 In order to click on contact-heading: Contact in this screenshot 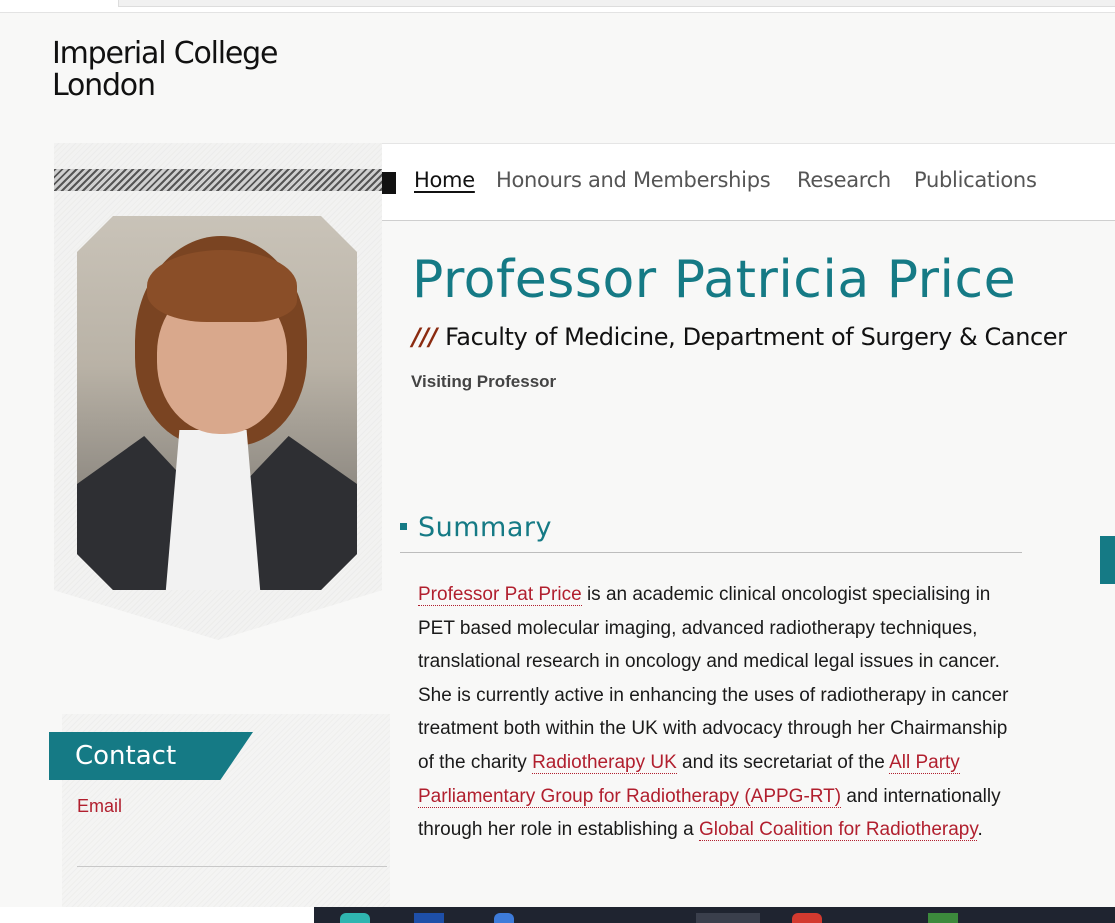, I will do `click(126, 756)`.